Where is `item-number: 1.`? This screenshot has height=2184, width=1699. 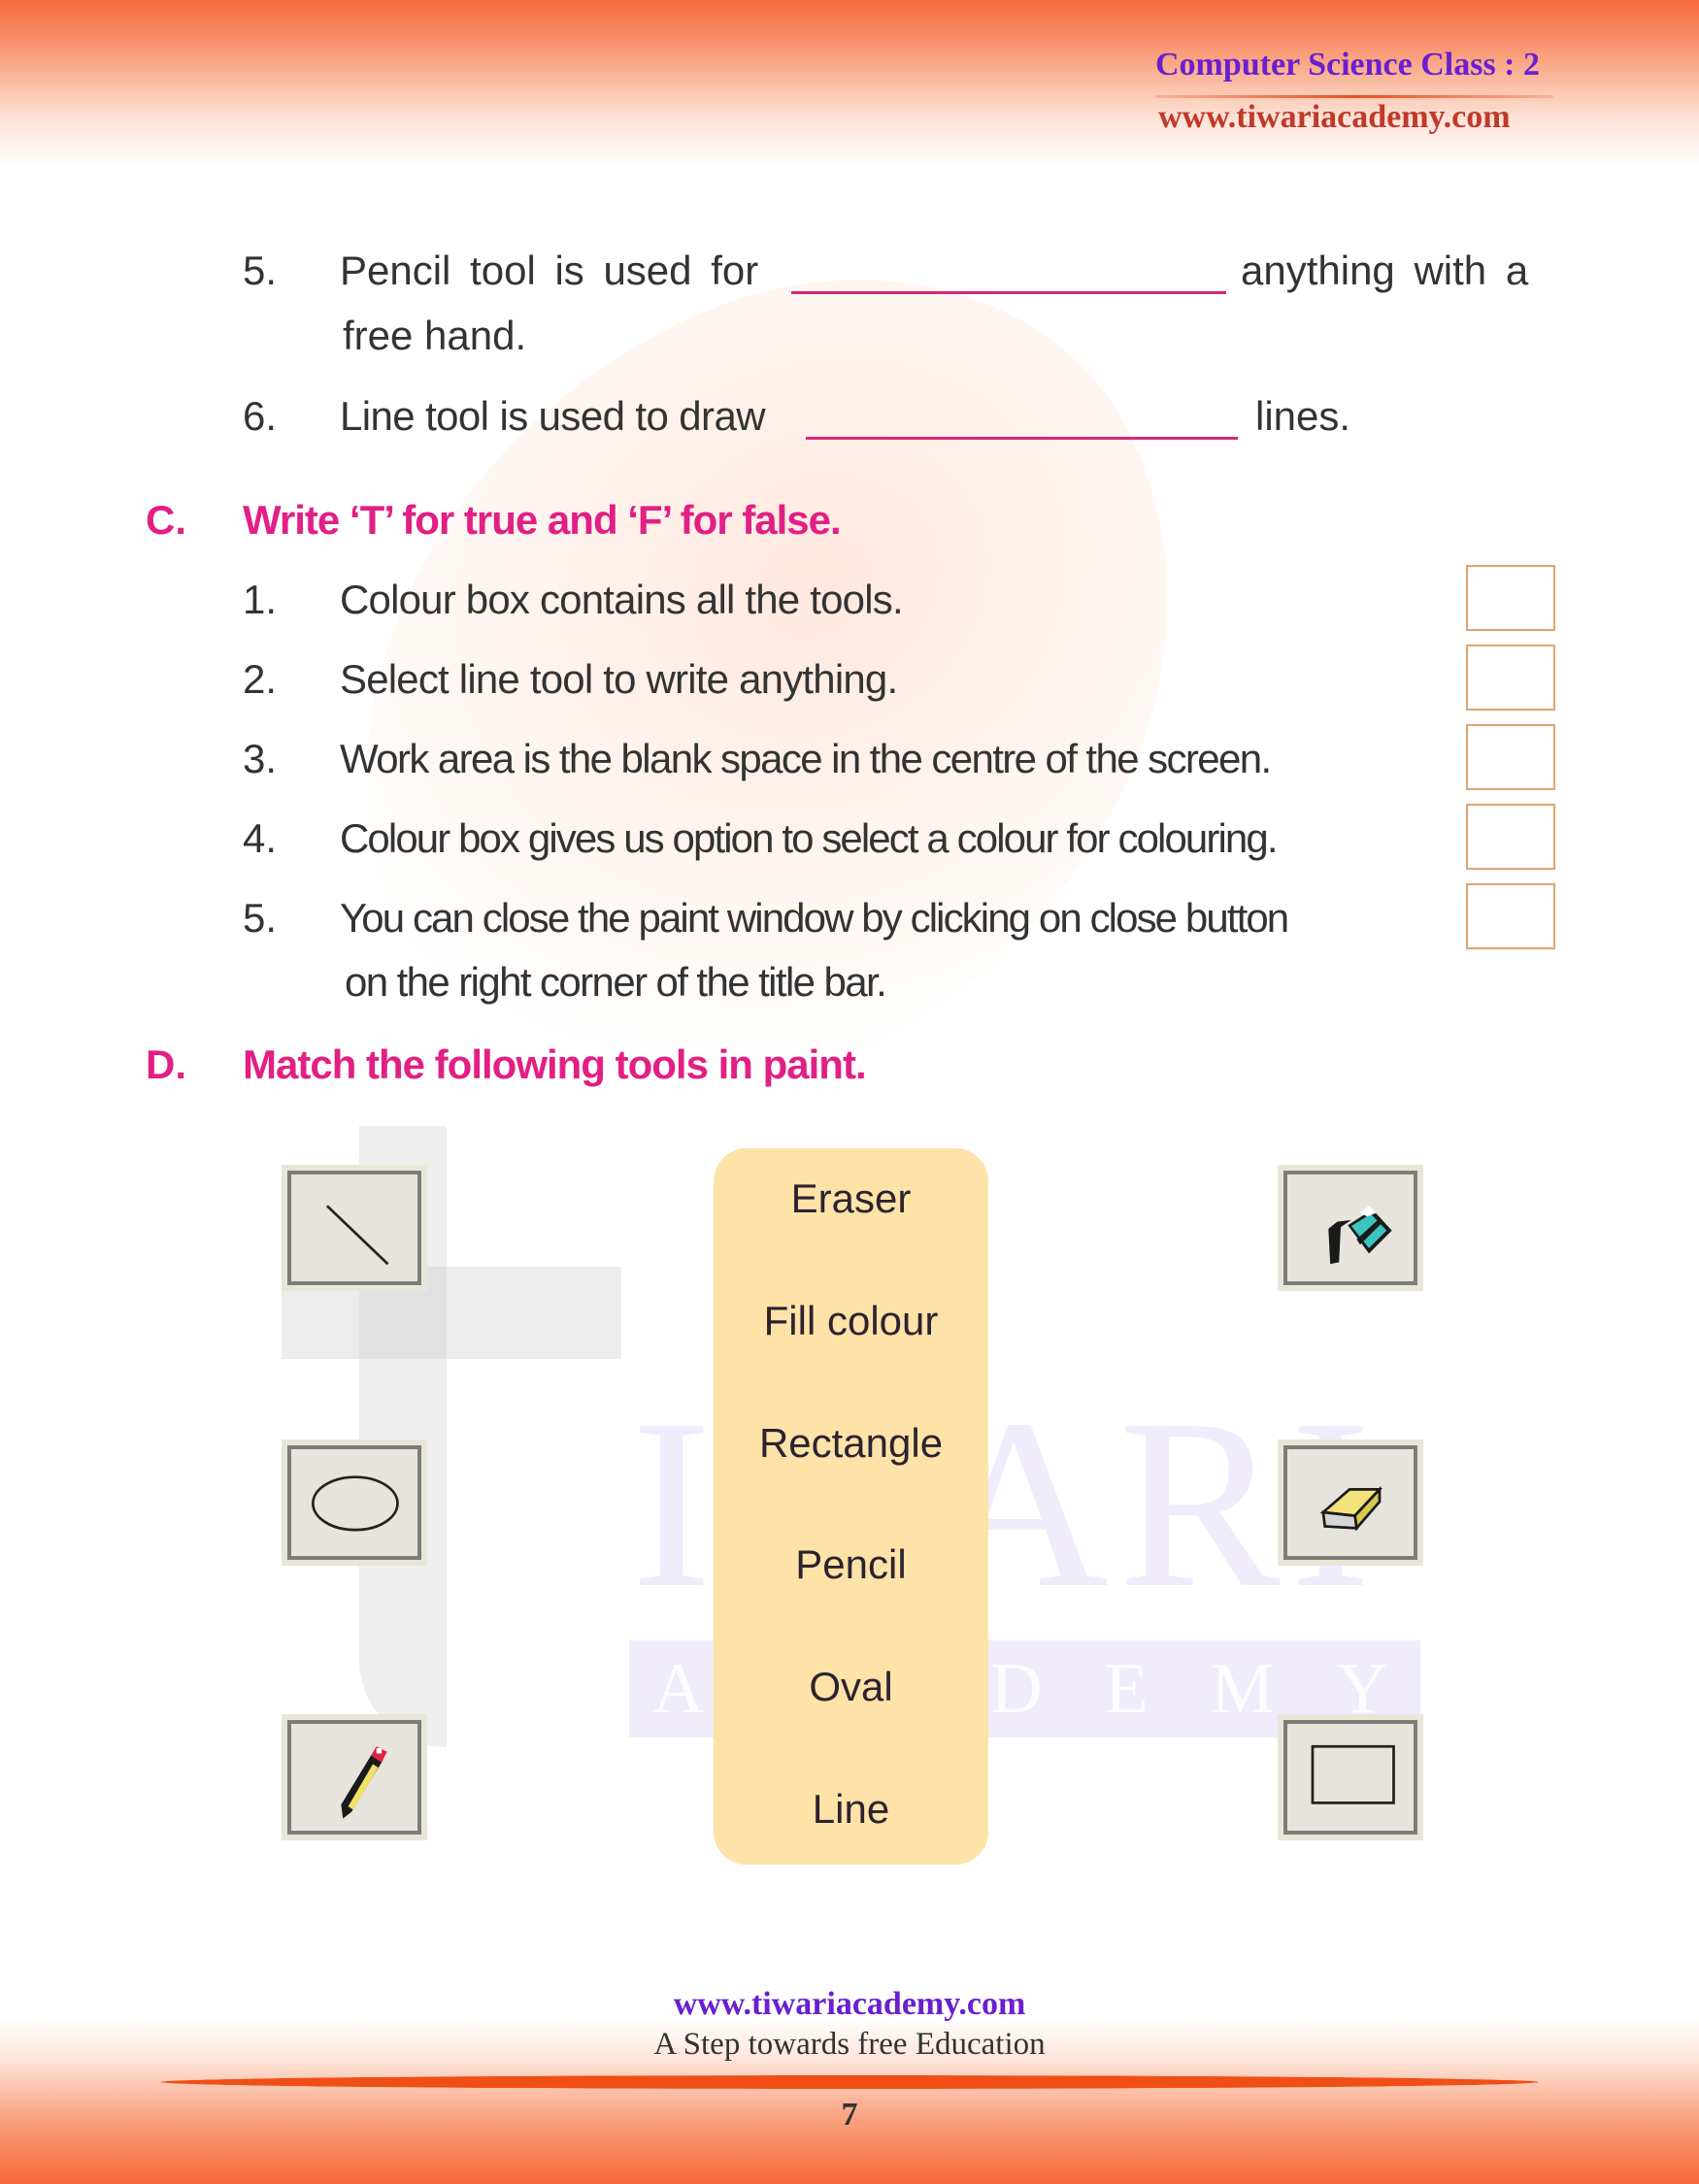
item-number: 1. is located at coordinates (260, 599).